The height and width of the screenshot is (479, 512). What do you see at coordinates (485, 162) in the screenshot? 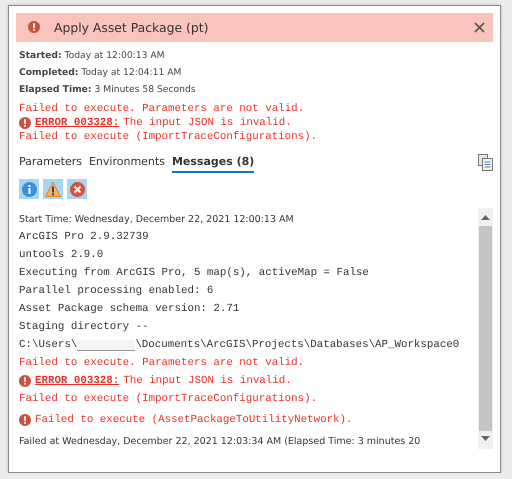
I see `copy-icon` at bounding box center [485, 162].